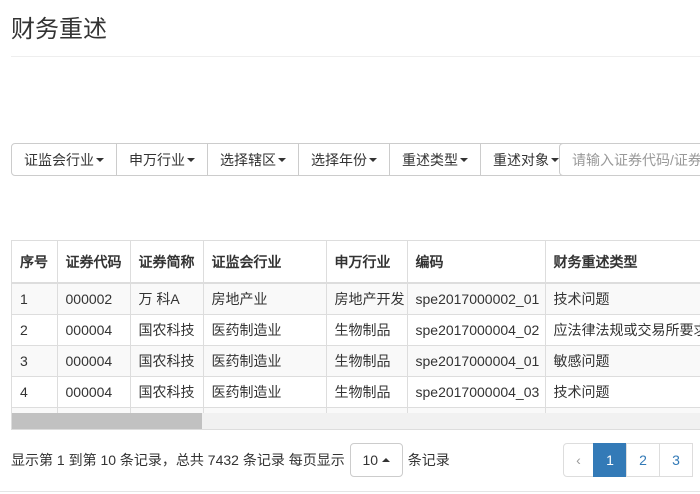 This screenshot has width=700, height=494. I want to click on table-cell: 1, so click(35, 298).